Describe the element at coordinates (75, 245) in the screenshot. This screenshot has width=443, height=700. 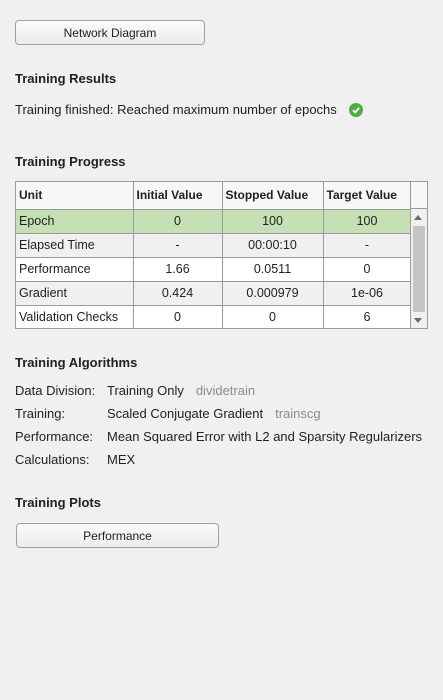
I see `cell-unit: Elapsed Time` at that location.